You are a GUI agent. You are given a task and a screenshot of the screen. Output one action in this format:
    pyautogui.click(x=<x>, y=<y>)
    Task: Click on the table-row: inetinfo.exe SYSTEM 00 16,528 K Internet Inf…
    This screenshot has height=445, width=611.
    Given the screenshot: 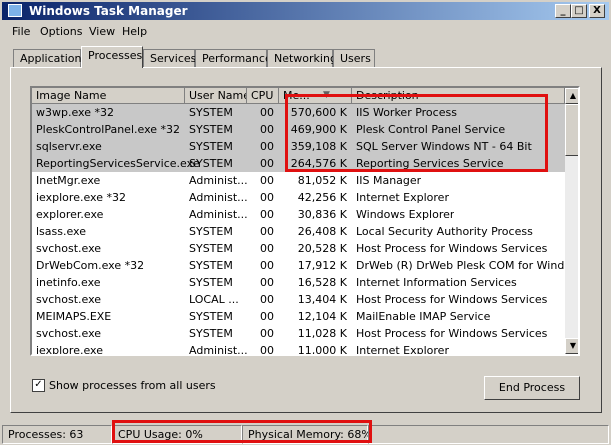 What is the action you would take?
    pyautogui.click(x=298, y=282)
    